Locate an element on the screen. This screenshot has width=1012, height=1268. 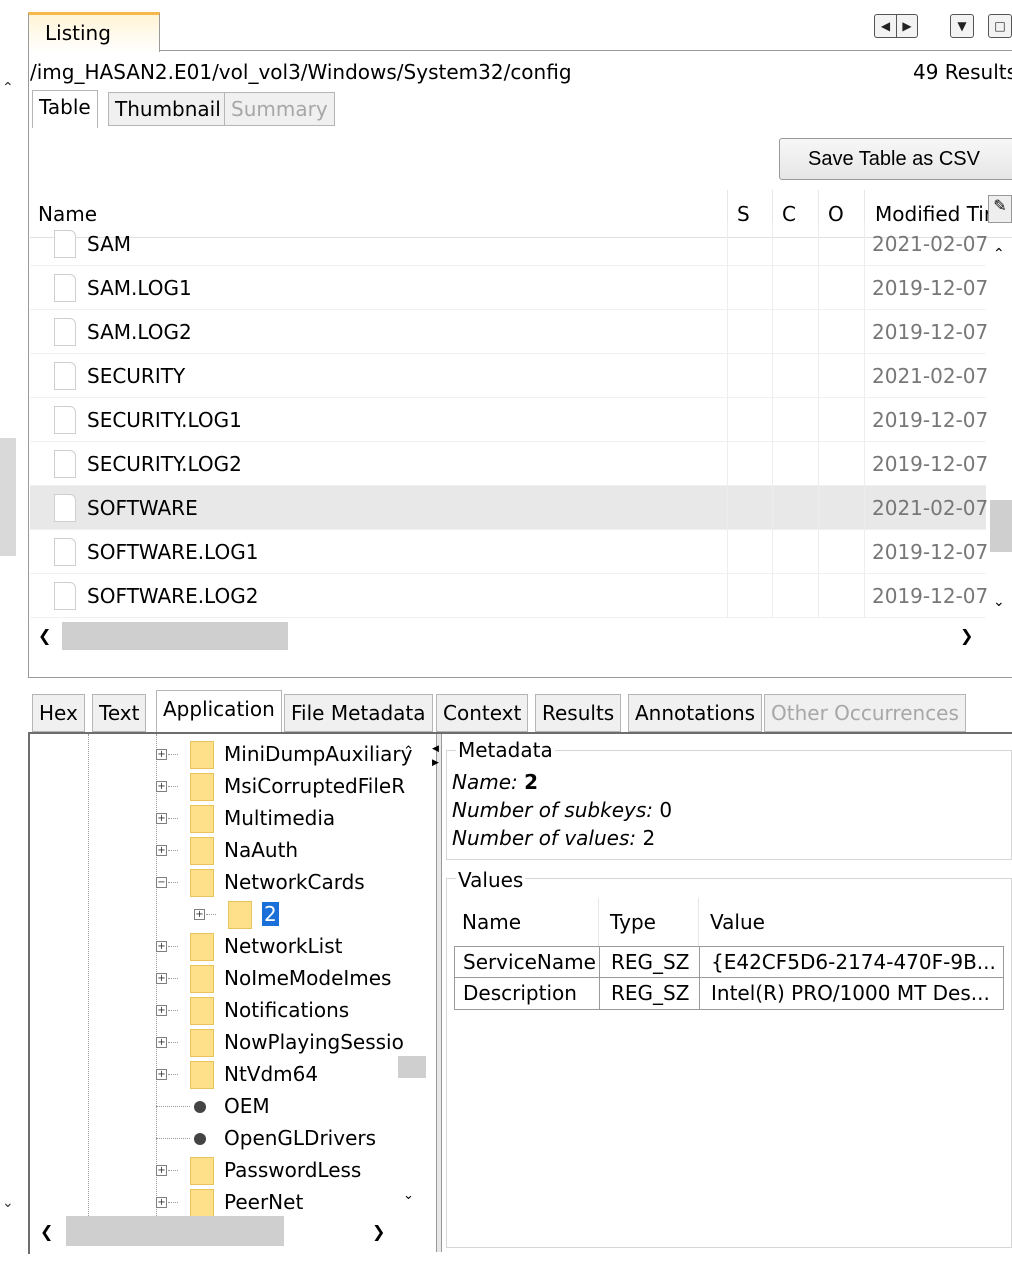
tree-node: + NoImeModeImes is located at coordinates (230, 978).